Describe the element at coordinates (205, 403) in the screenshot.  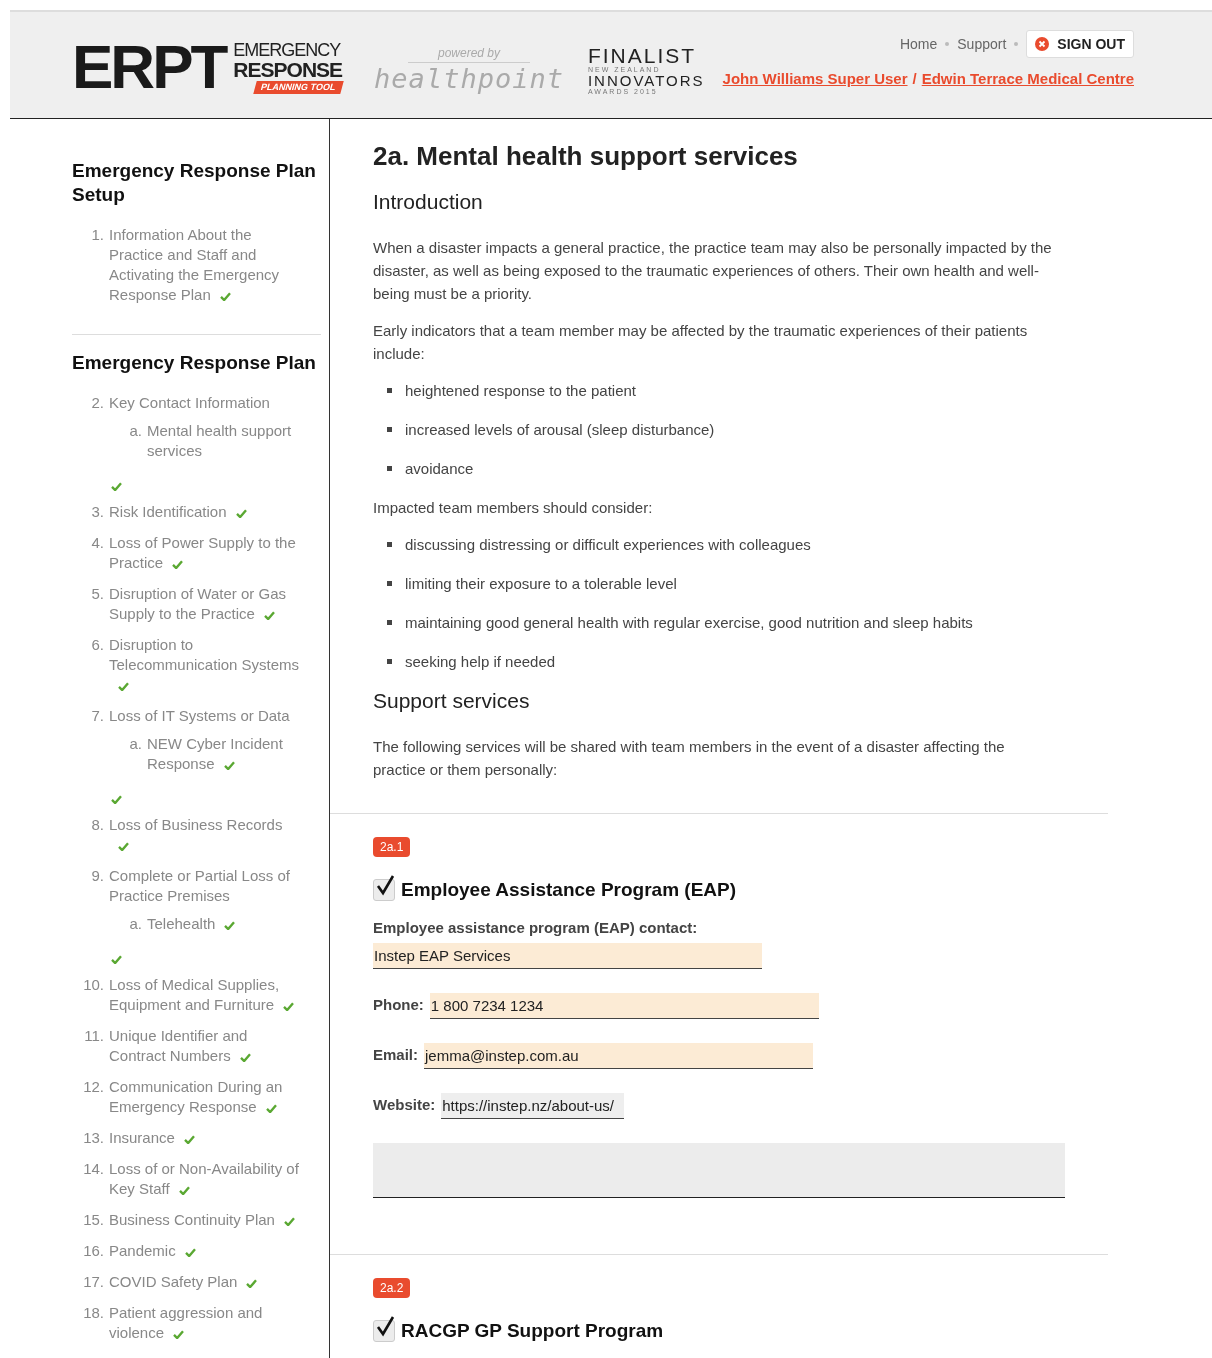
I see `nav-link: Key Contact Information` at that location.